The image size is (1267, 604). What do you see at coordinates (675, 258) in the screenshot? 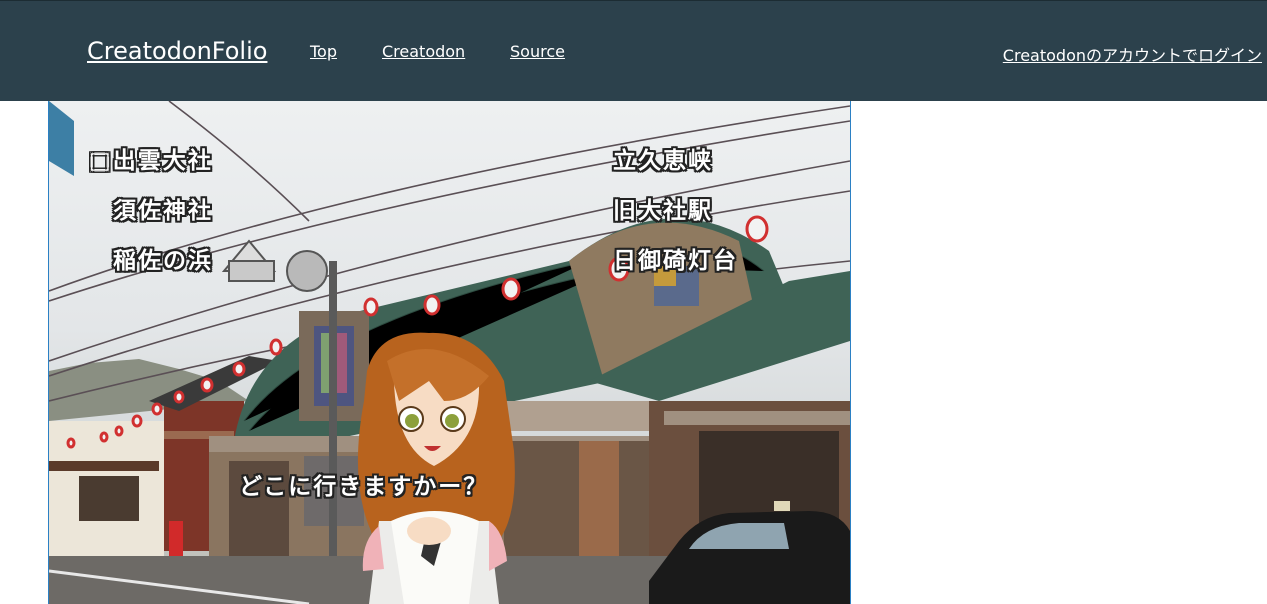
I see `choice-hinomisaki-todai: 日御碕灯台` at bounding box center [675, 258].